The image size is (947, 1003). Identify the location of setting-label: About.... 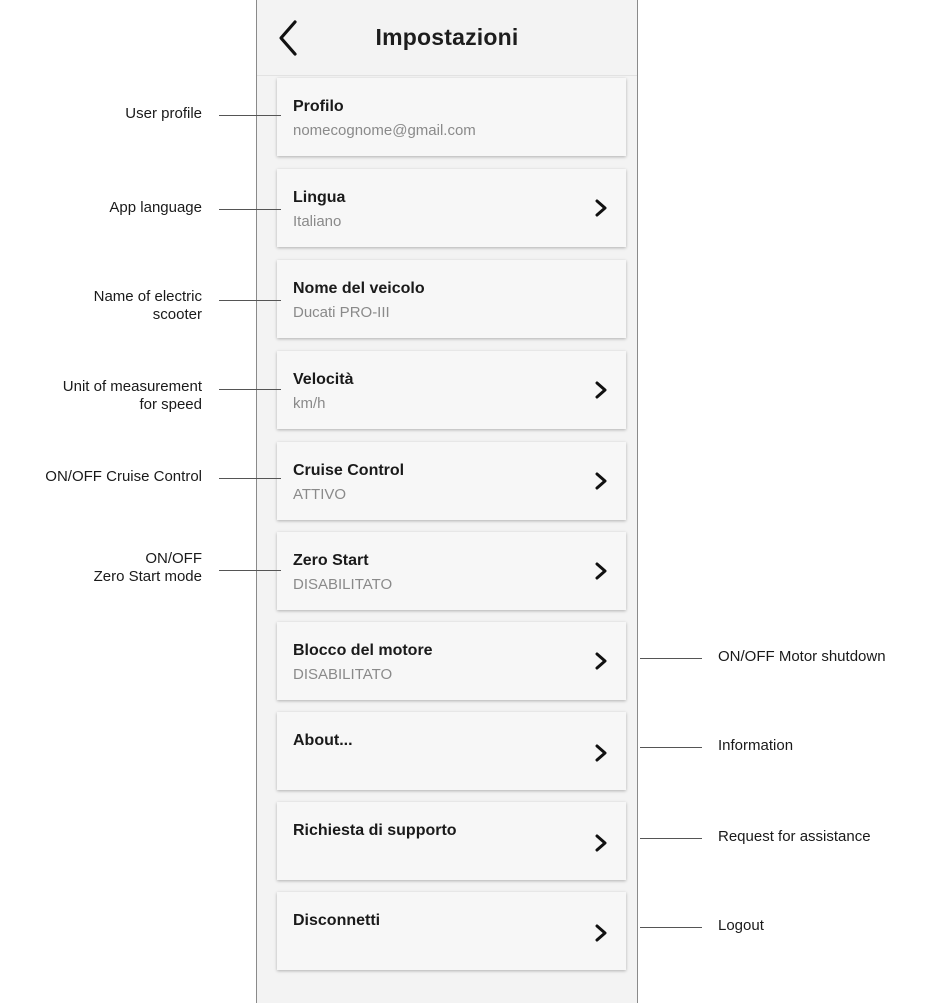
(323, 740).